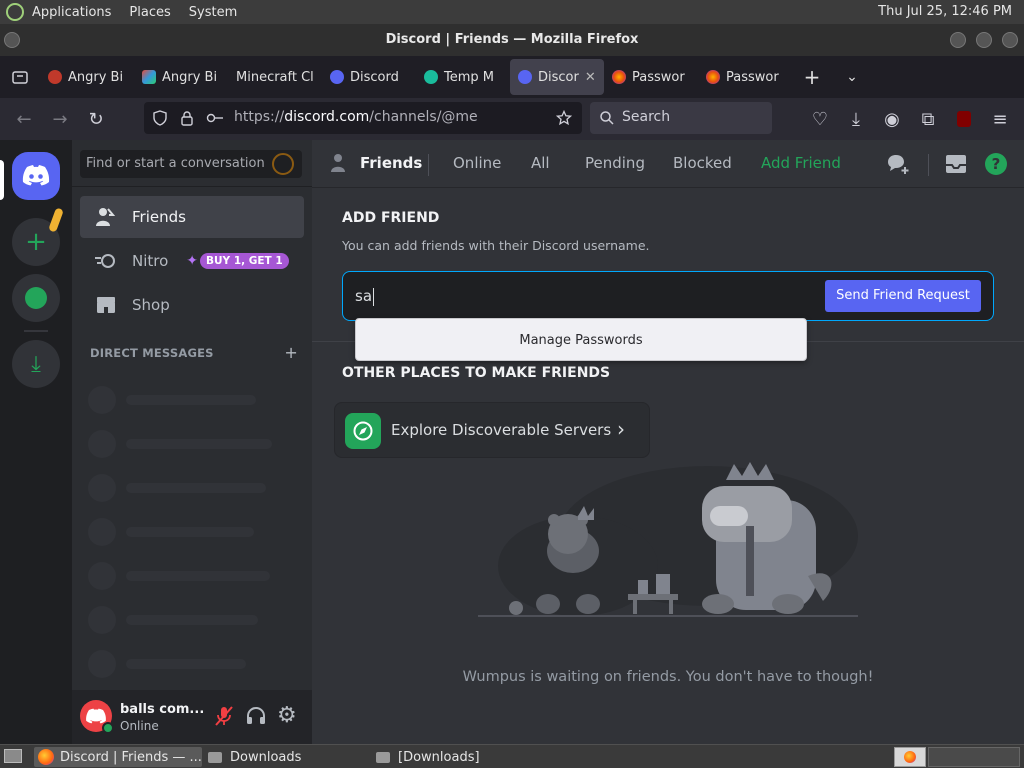  Describe the element at coordinates (501, 430) in the screenshot. I see `explore-servers-label: Explore Discoverable Servers` at that location.